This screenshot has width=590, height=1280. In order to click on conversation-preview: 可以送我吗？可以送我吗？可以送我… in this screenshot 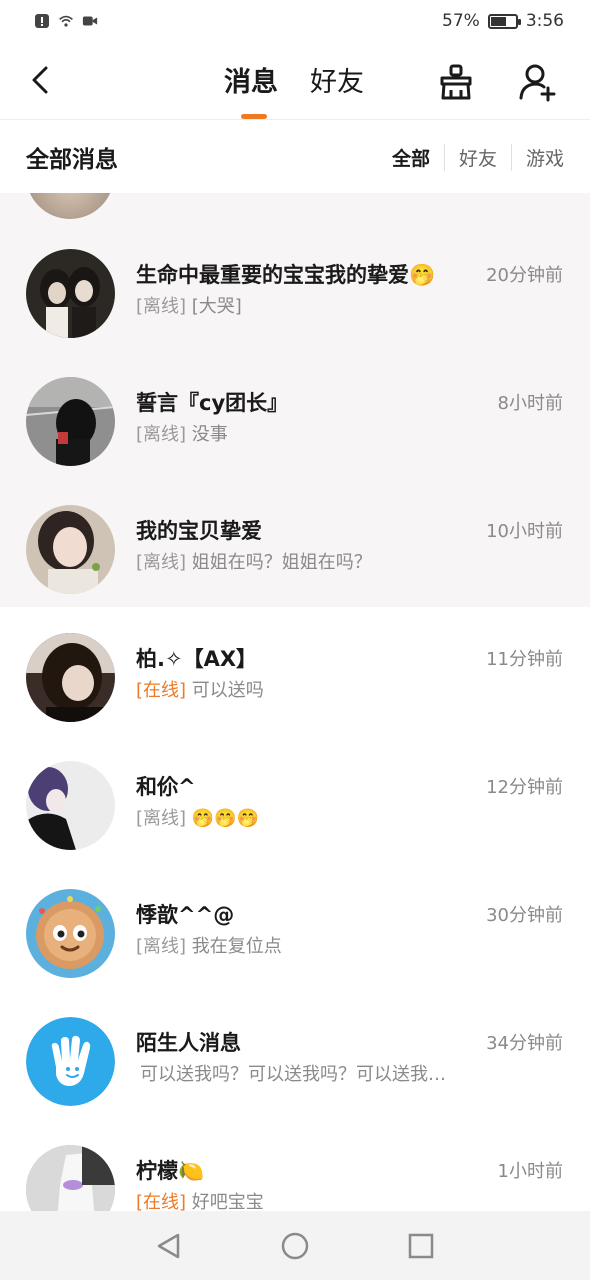, I will do `click(310, 1073)`.